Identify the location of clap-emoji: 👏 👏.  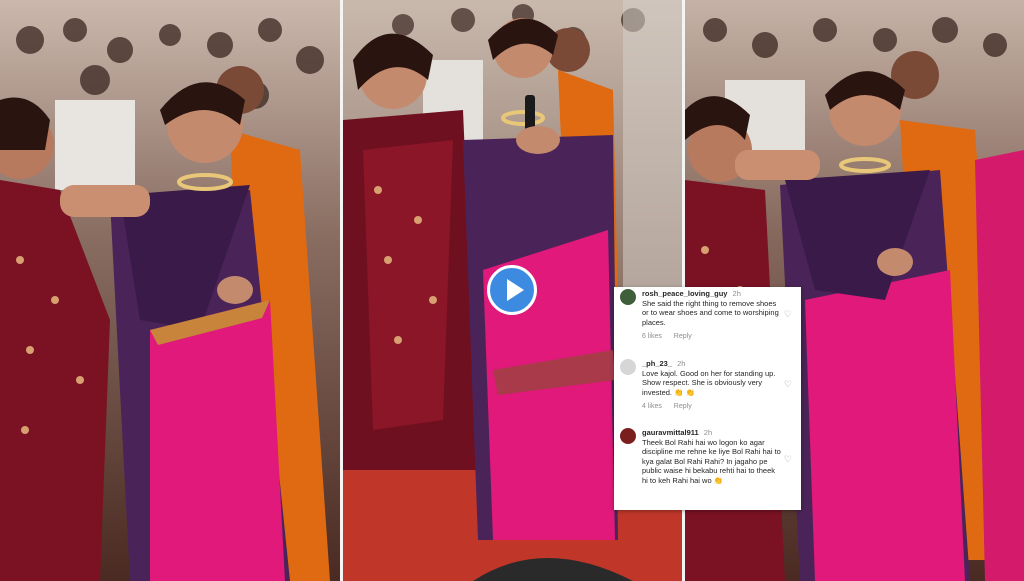
(684, 392).